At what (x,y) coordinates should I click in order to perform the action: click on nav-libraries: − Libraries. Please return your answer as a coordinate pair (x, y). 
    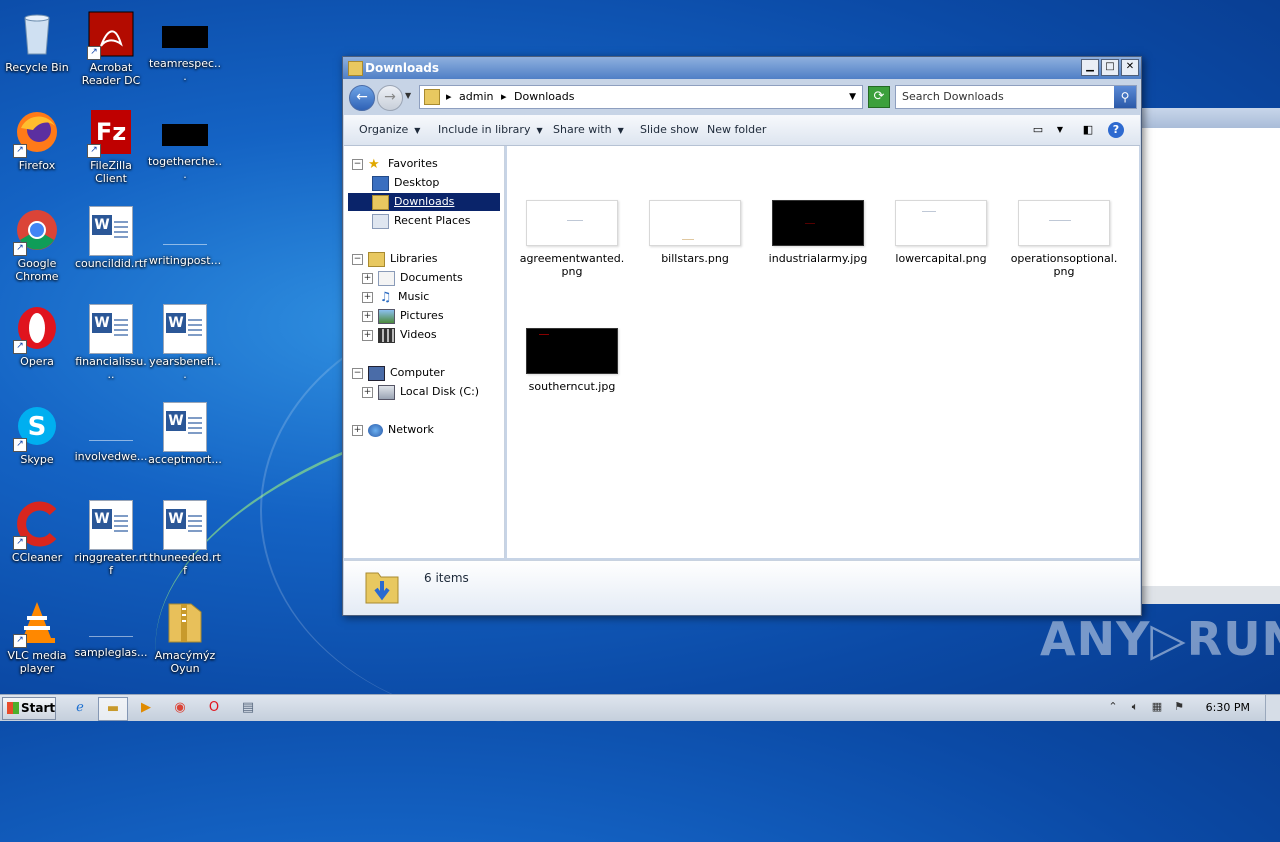
    Looking at the image, I should click on (395, 259).